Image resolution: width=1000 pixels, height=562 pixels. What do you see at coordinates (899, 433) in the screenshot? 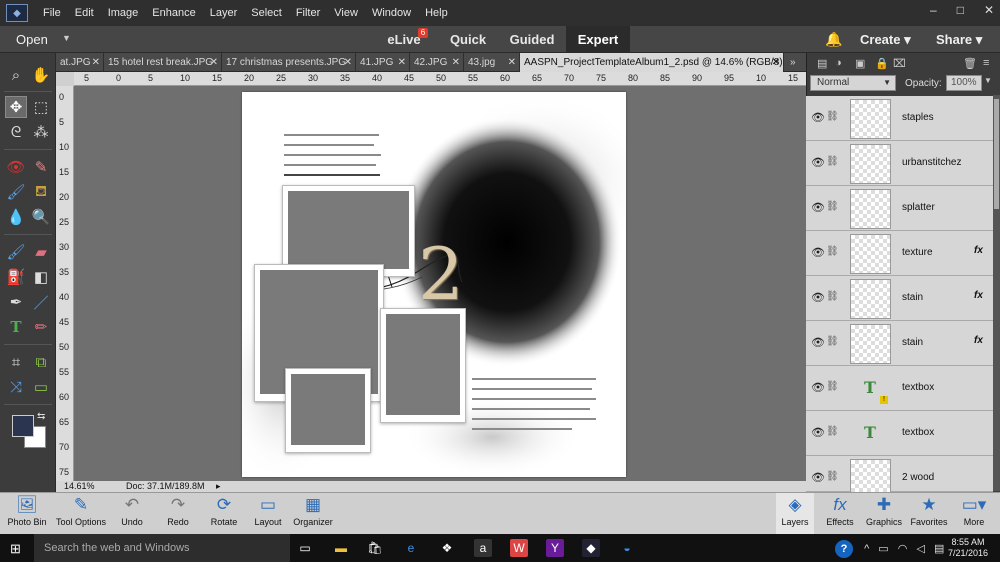
I see `layer-row: 👁 ⛓ T textbox` at bounding box center [899, 433].